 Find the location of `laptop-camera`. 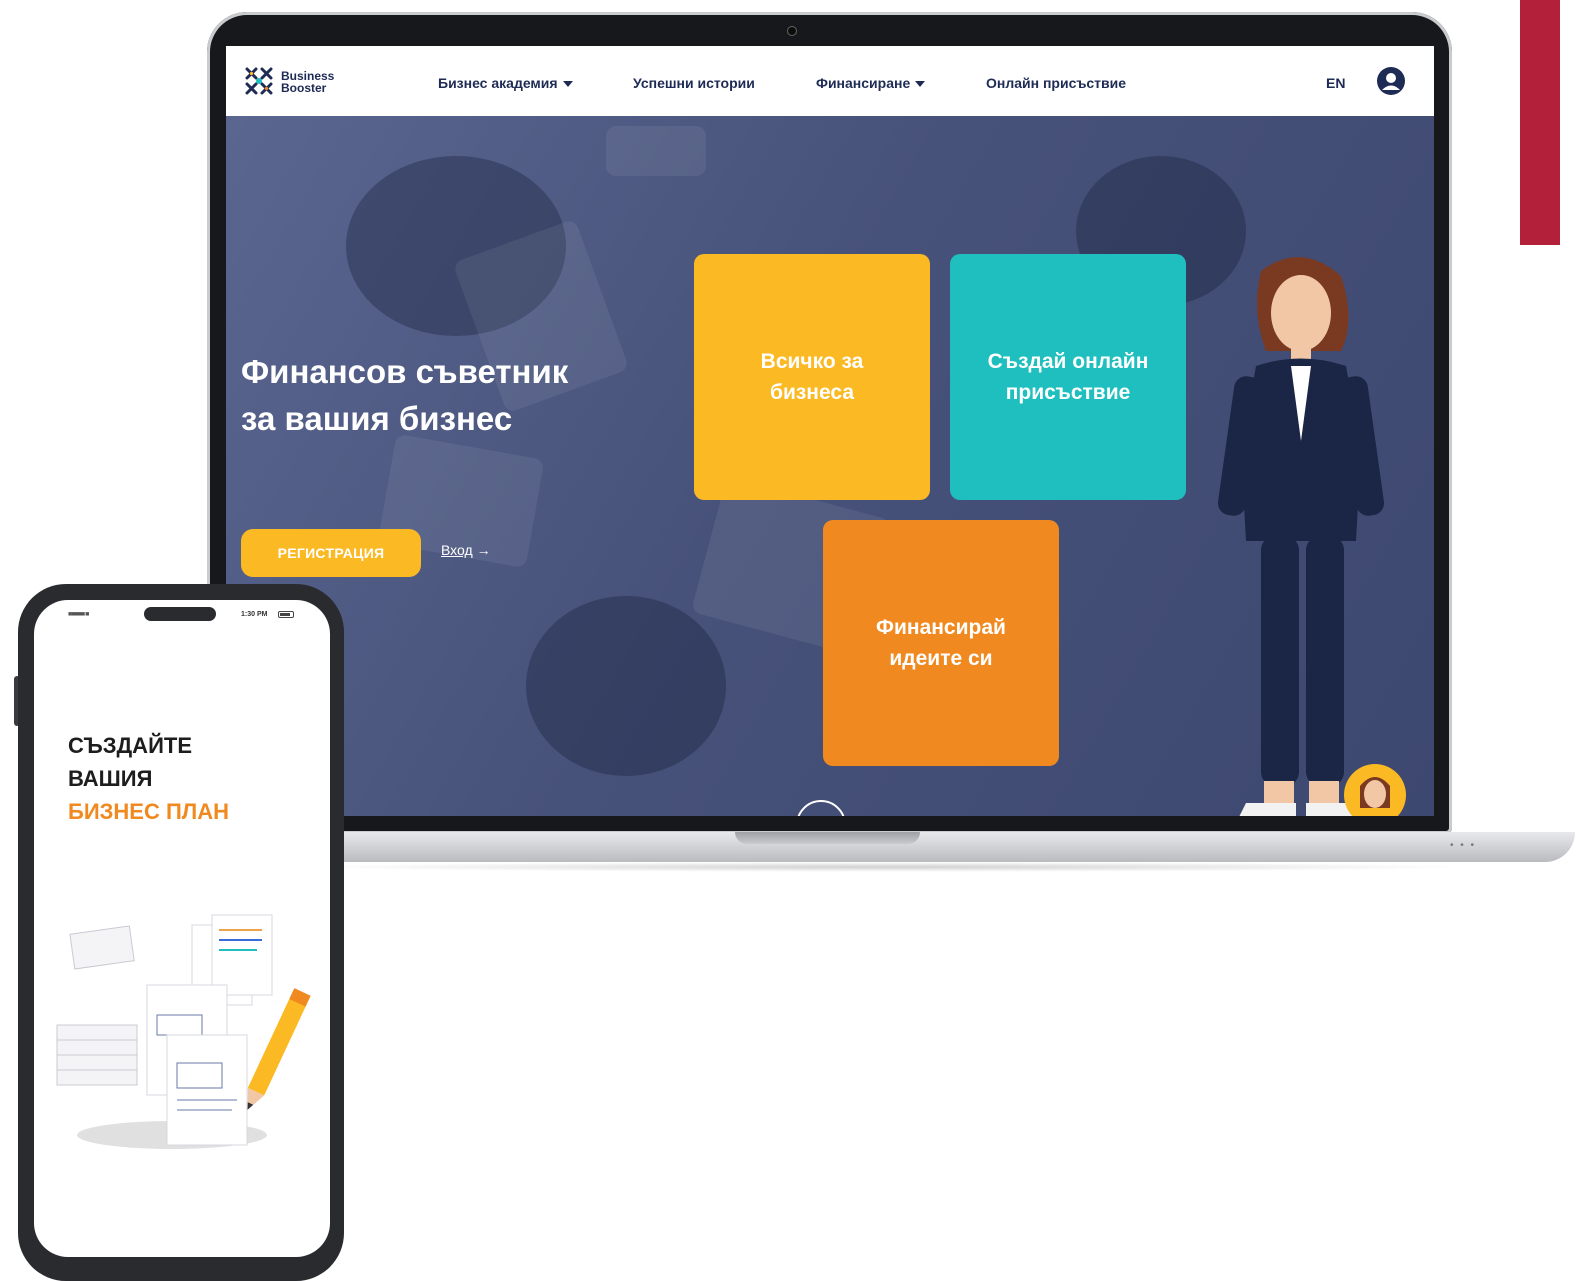

laptop-camera is located at coordinates (792, 31).